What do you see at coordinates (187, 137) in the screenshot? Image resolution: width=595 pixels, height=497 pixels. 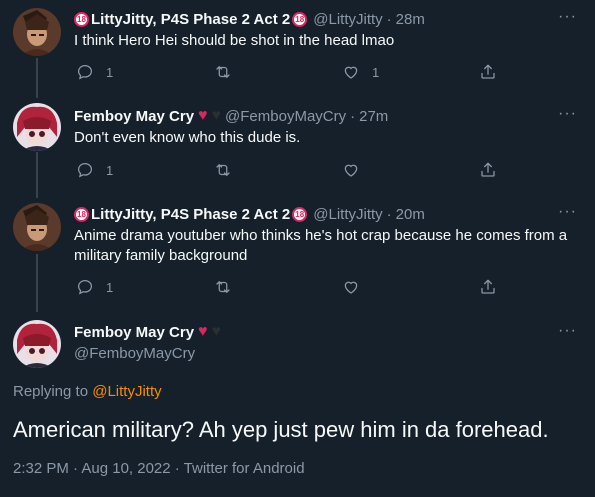 I see `tweet-text: Don't even know who this dude is.` at bounding box center [187, 137].